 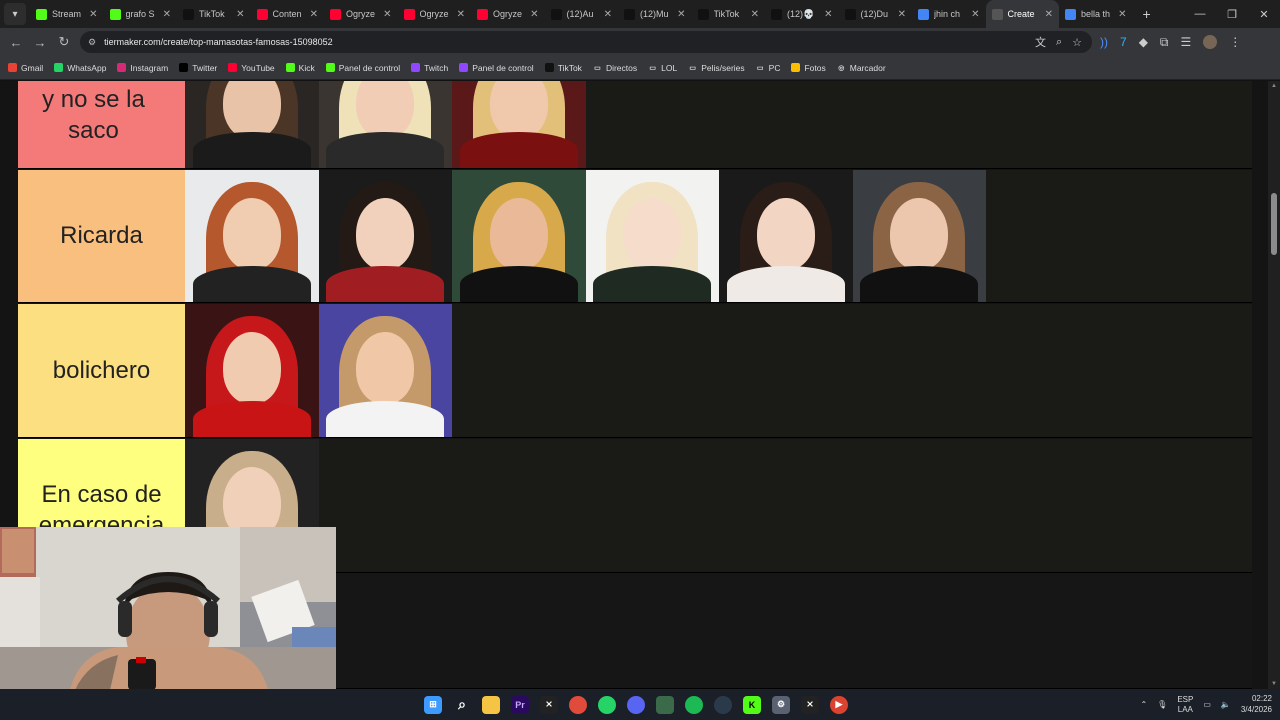 I want to click on bookmark-item: Twitch, so click(x=429, y=68).